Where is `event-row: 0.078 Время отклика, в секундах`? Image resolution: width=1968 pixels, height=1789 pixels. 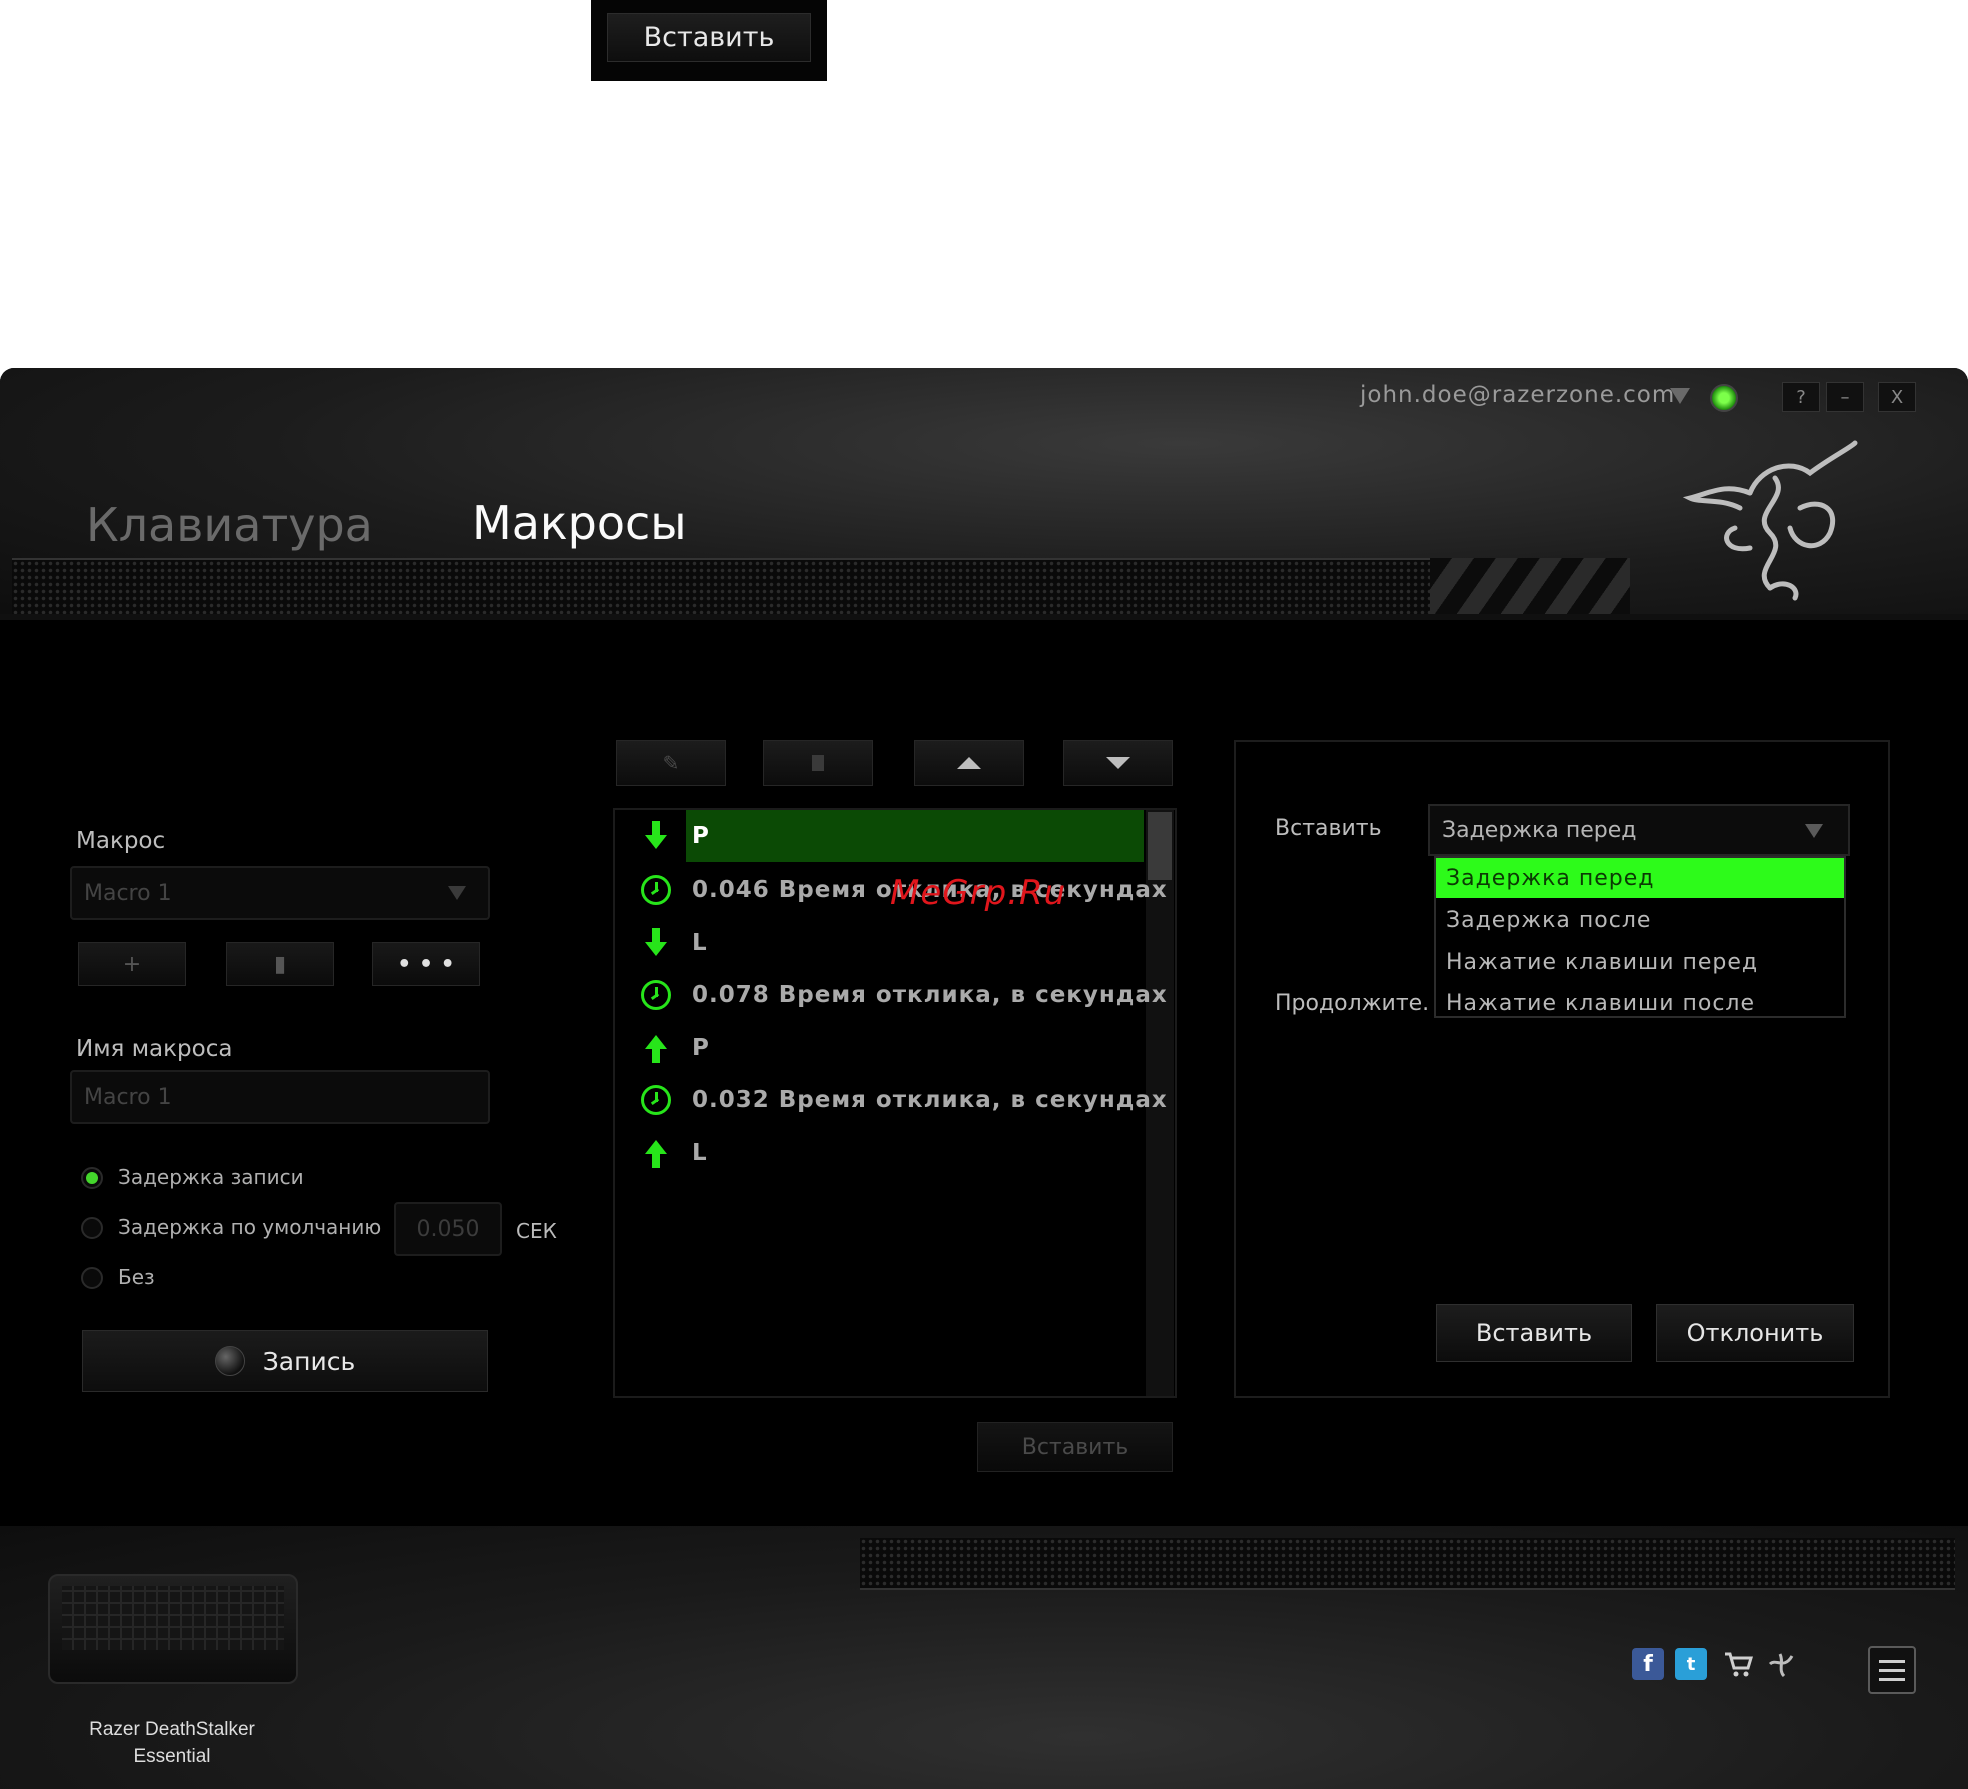 event-row: 0.078 Время отклика, в секундах is located at coordinates (904, 995).